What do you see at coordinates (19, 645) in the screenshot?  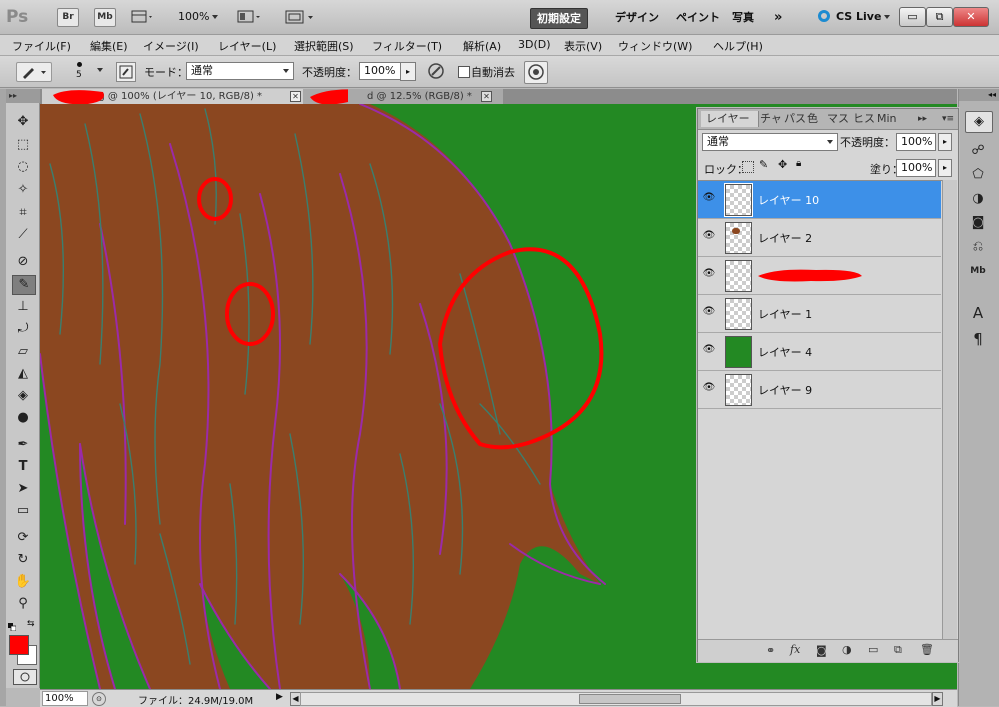 I see `foreground-color-swatch` at bounding box center [19, 645].